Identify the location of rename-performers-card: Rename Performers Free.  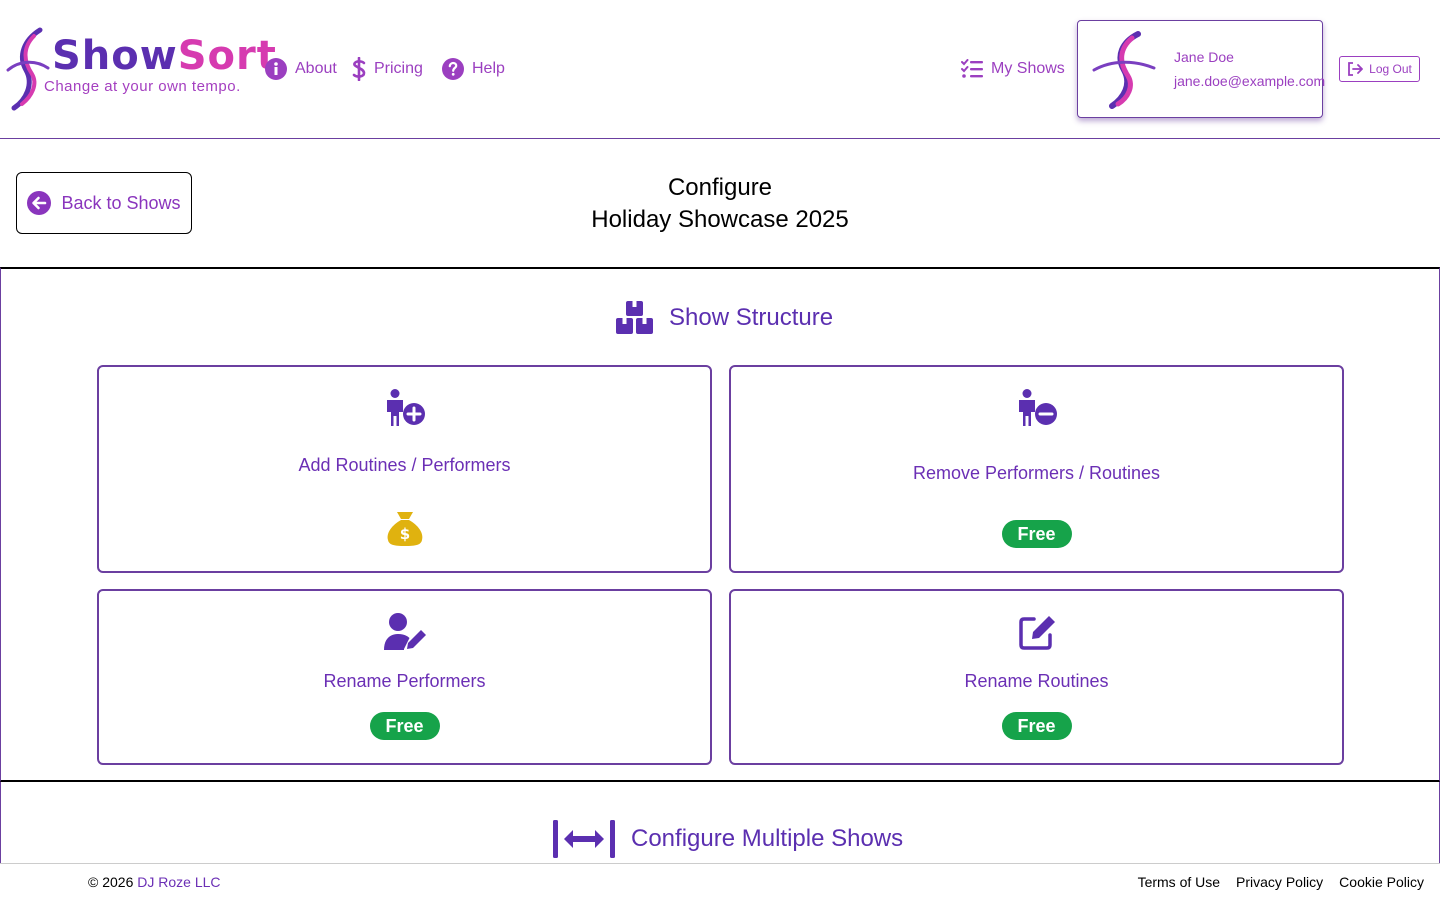
(404, 677).